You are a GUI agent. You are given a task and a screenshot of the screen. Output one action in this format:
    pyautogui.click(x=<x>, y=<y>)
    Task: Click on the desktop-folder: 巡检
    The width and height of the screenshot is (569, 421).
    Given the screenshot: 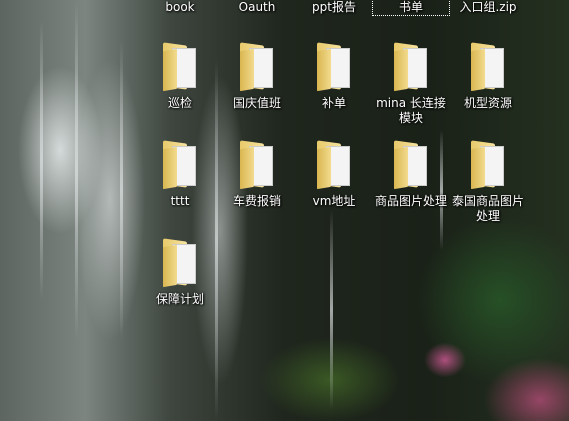 What is the action you would take?
    pyautogui.click(x=180, y=76)
    